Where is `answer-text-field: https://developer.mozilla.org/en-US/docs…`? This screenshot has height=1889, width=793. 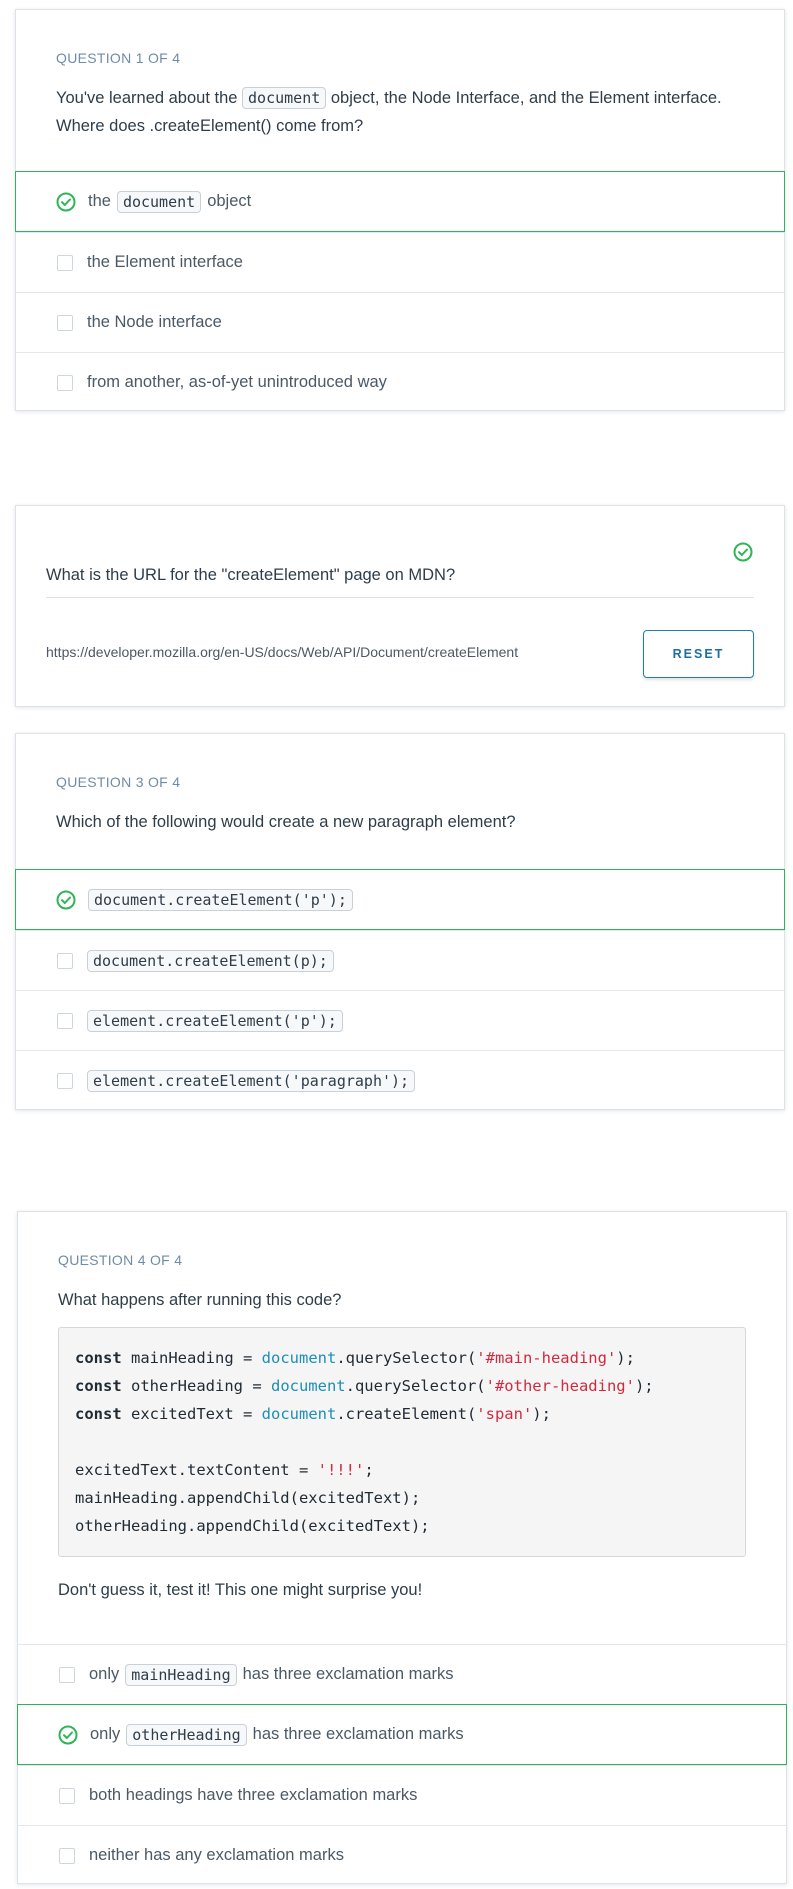
answer-text-field: https://developer.mozilla.org/en-US/docs… is located at coordinates (282, 652).